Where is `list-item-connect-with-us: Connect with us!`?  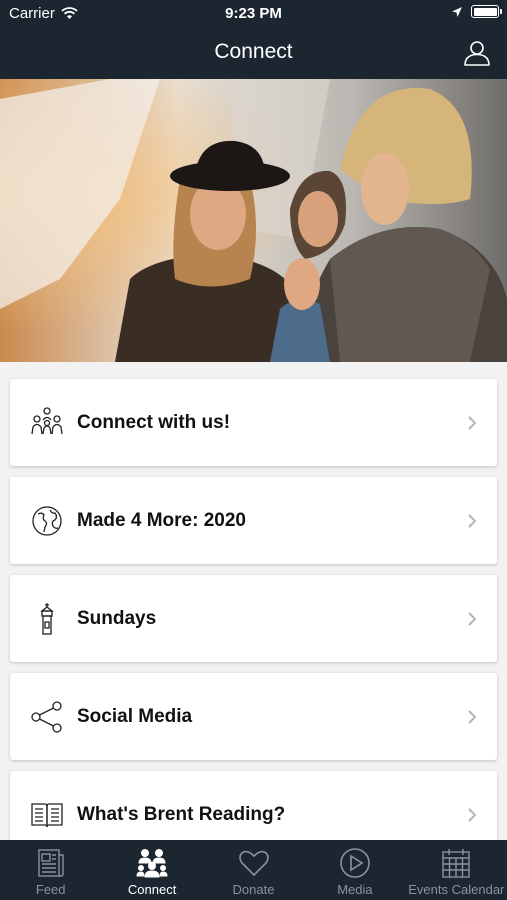 list-item-connect-with-us: Connect with us! is located at coordinates (253, 422).